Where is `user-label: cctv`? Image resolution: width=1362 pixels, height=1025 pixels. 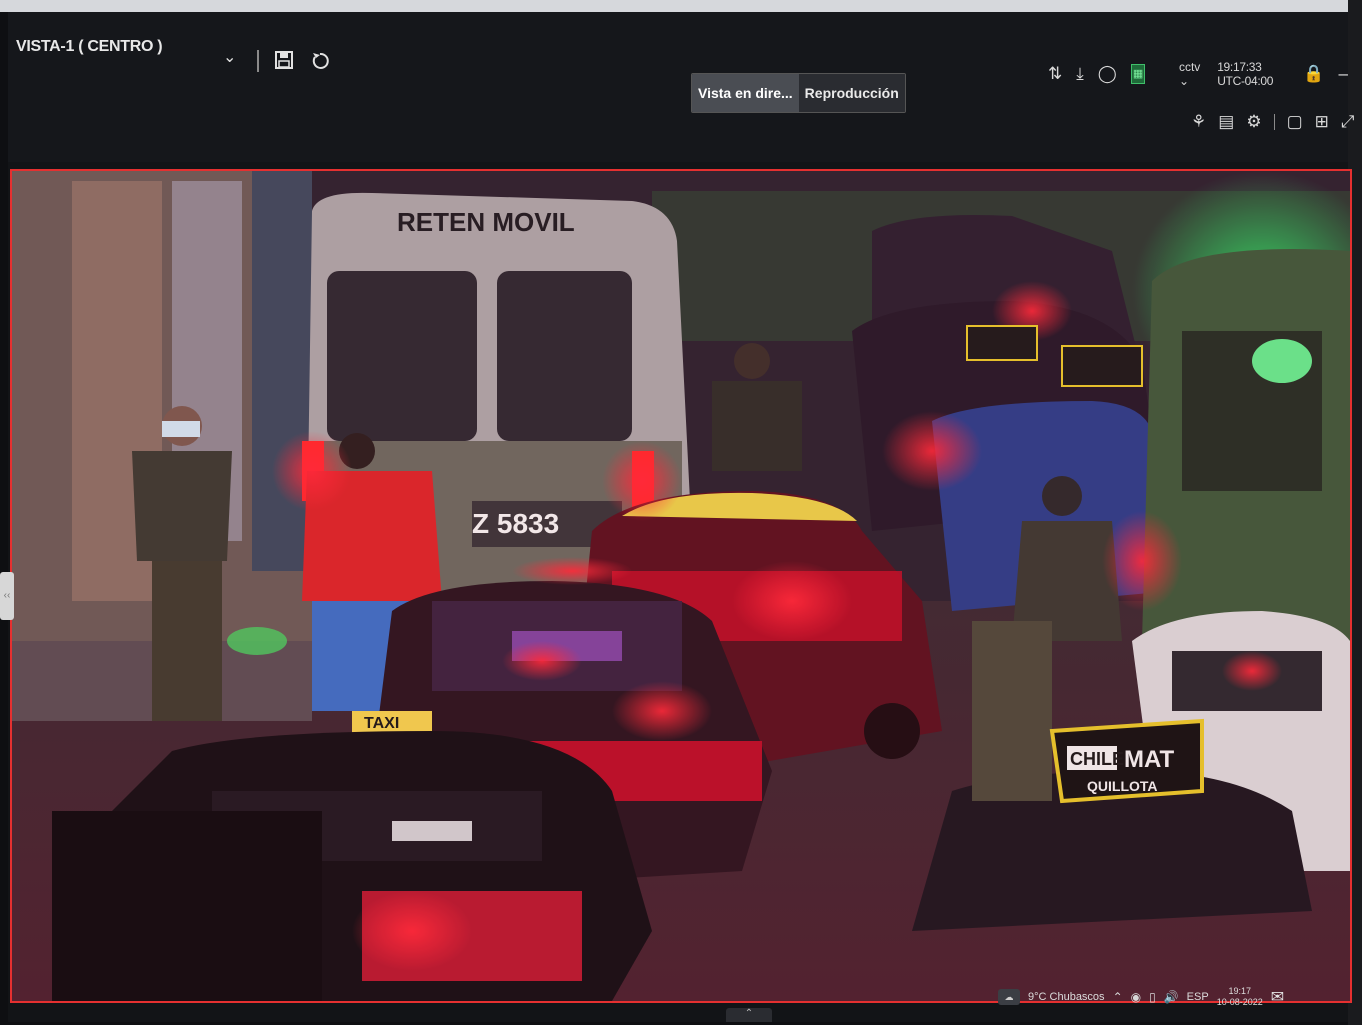 user-label: cctv is located at coordinates (1189, 67).